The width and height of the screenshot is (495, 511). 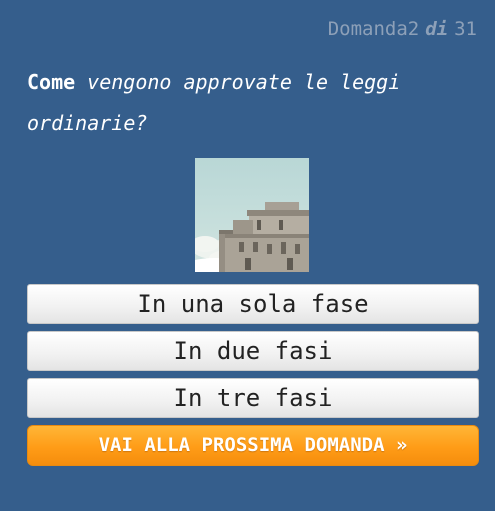 I want to click on next-question-button: VAI ALLA PROSSIMA DOMANDA », so click(x=253, y=445).